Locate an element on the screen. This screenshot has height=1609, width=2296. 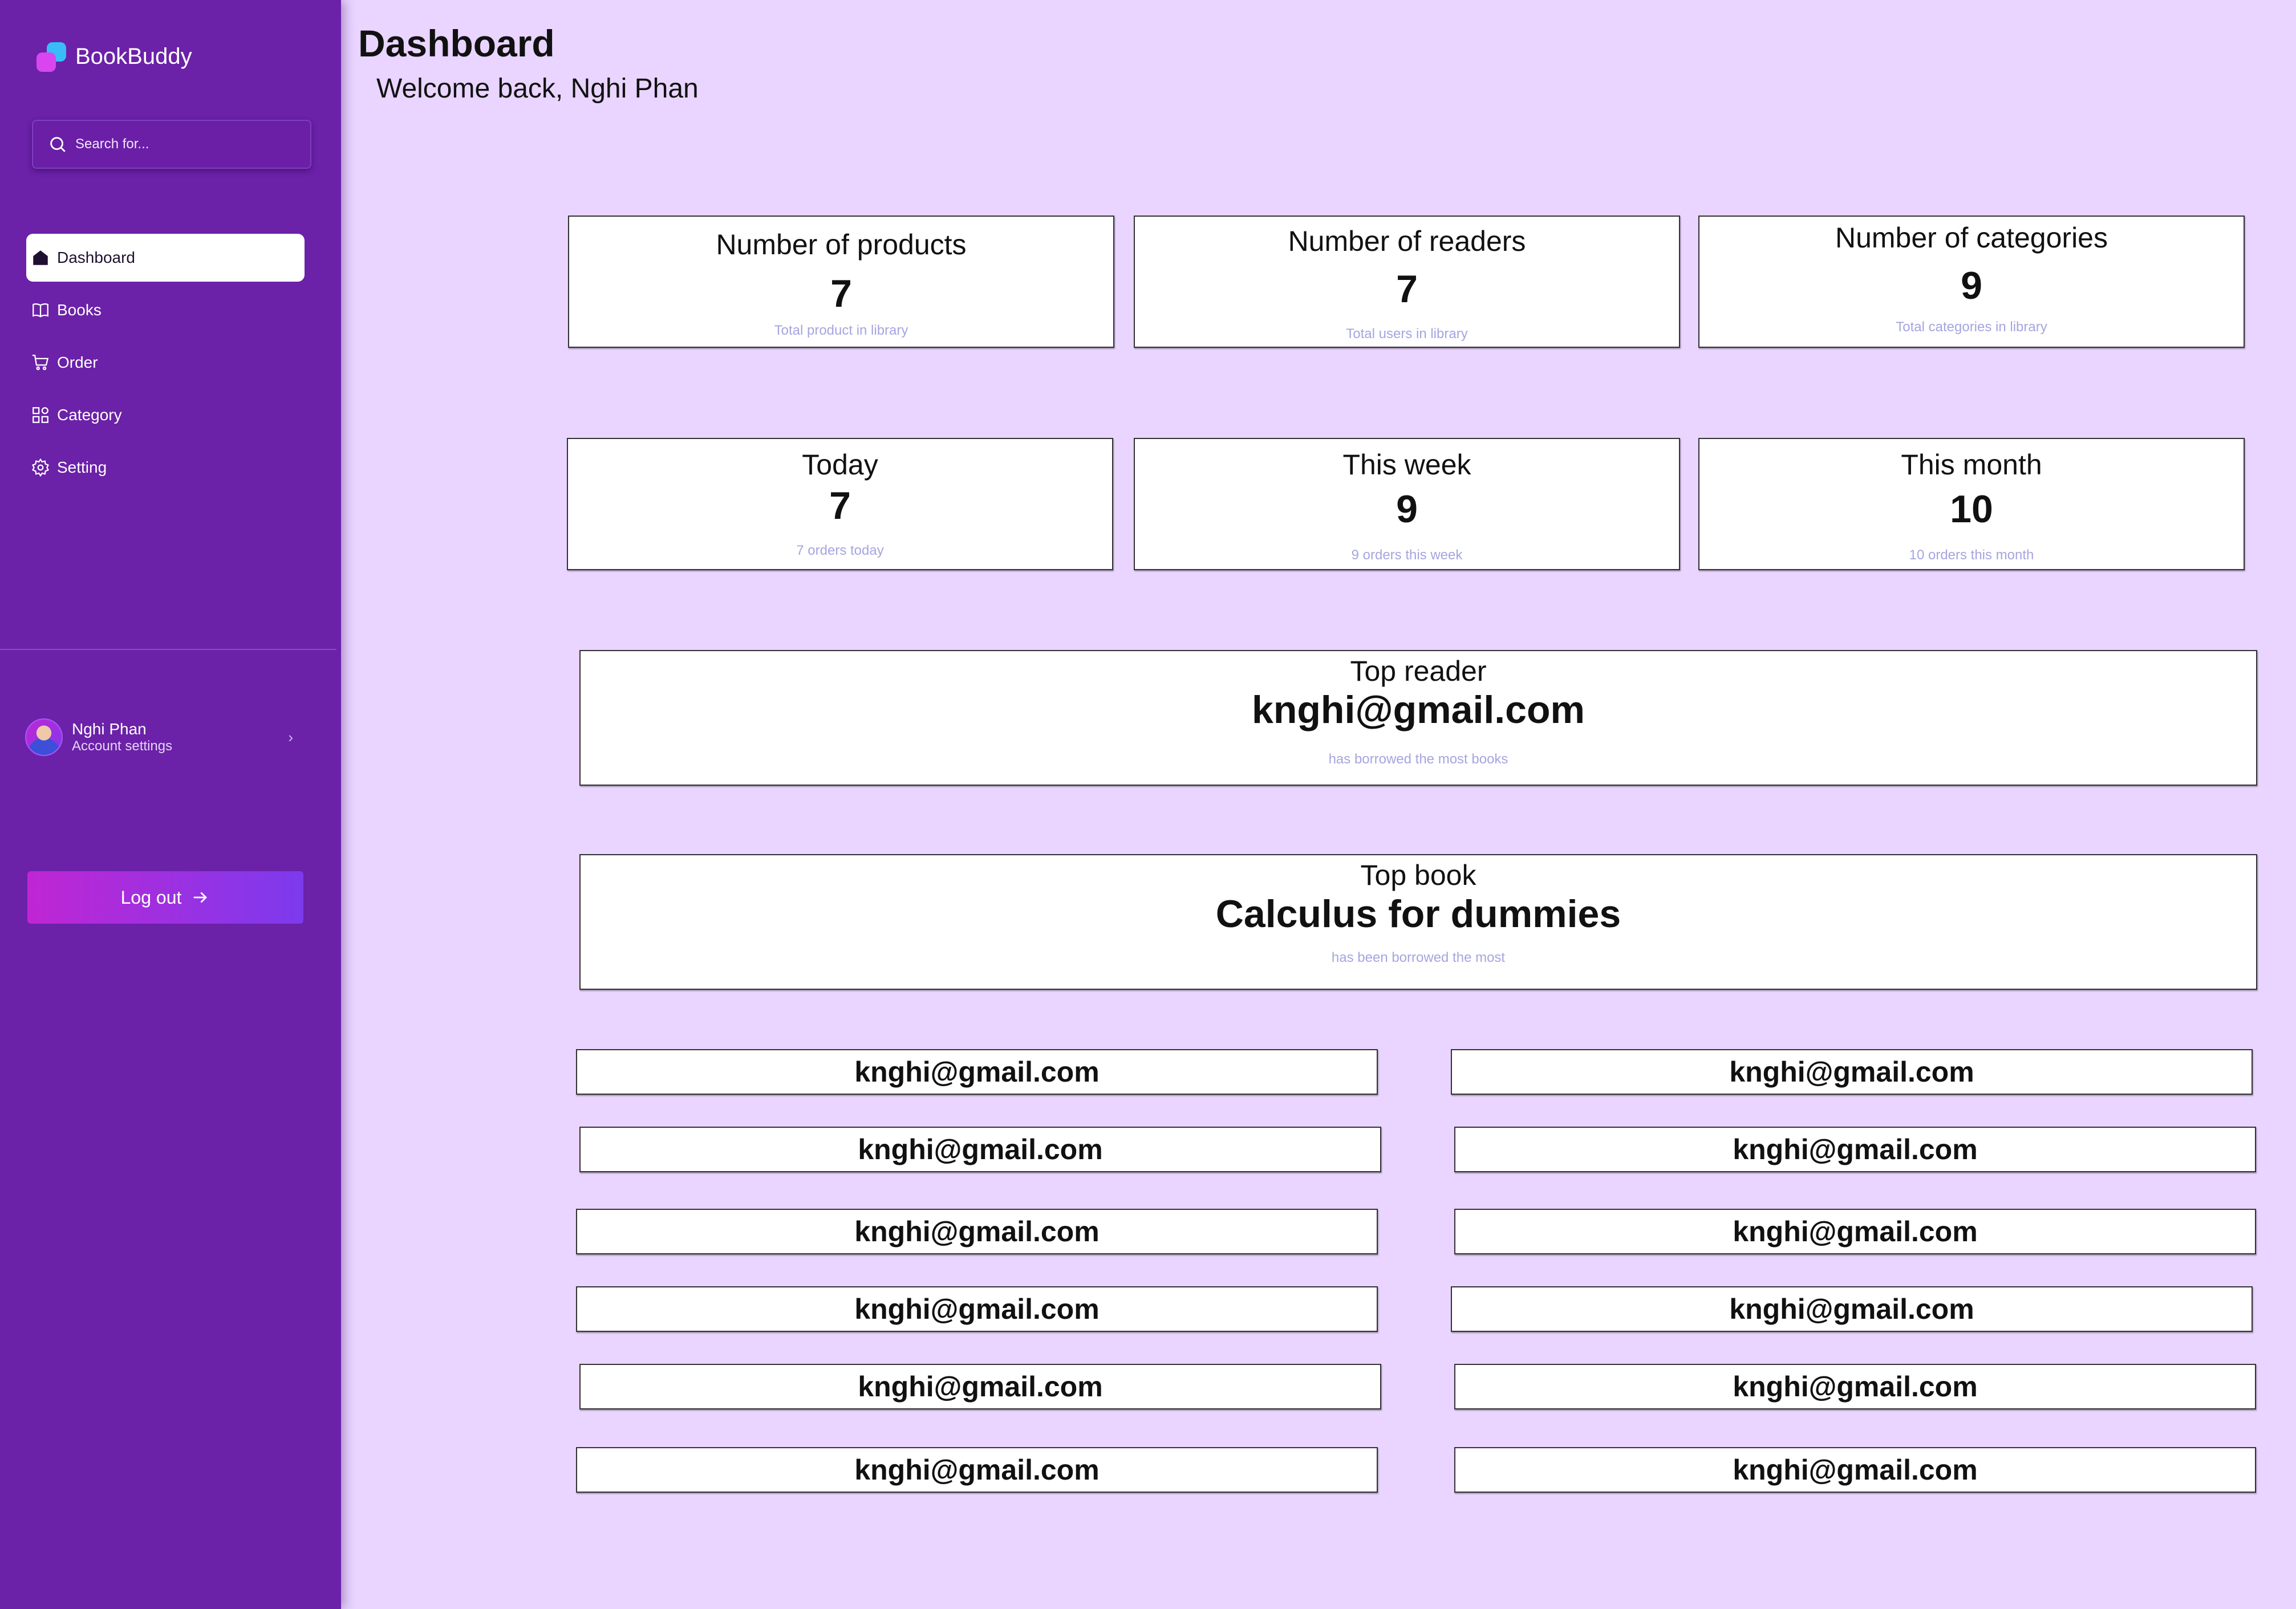
top-book-title: Top book is located at coordinates (1418, 875).